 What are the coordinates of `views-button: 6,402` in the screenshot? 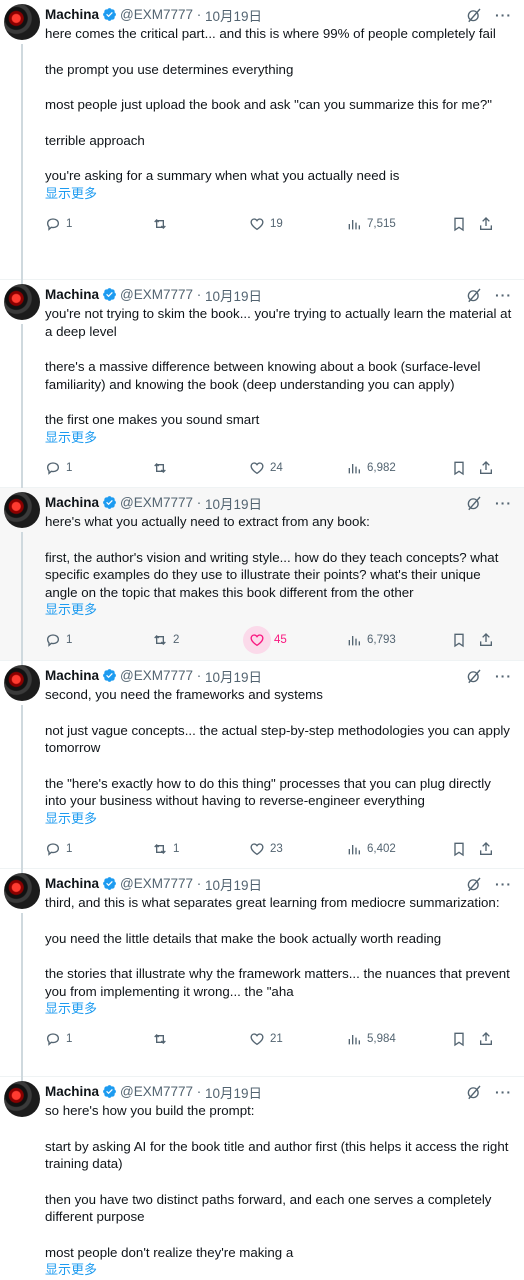 It's located at (398, 849).